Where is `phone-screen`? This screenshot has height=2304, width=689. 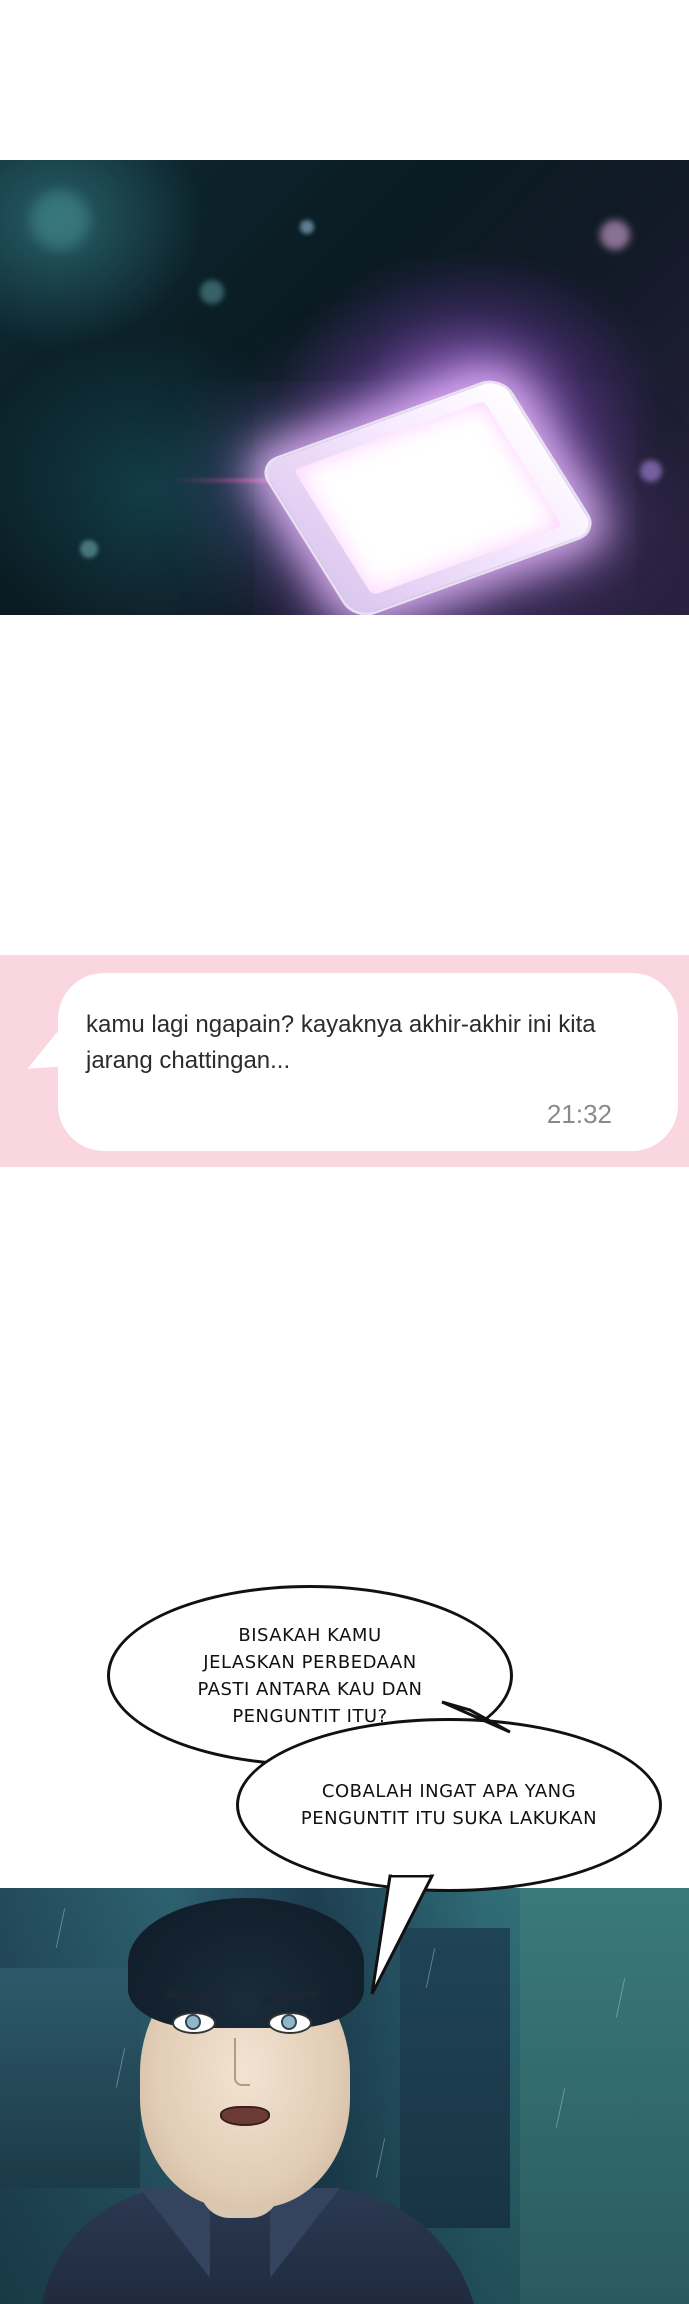
phone-screen is located at coordinates (428, 498).